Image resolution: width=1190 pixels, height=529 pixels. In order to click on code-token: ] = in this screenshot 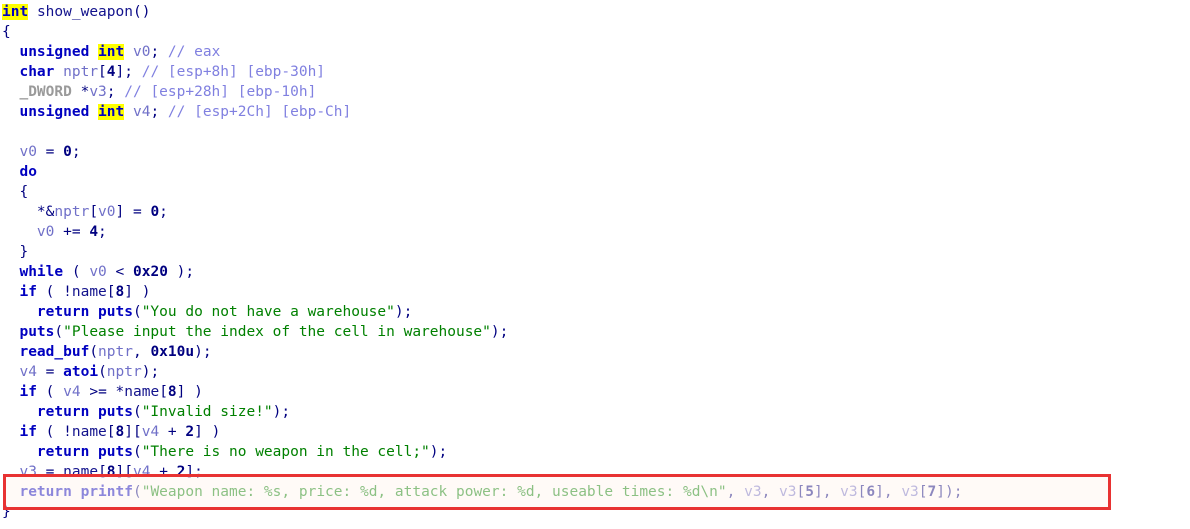, I will do `click(133, 212)`.